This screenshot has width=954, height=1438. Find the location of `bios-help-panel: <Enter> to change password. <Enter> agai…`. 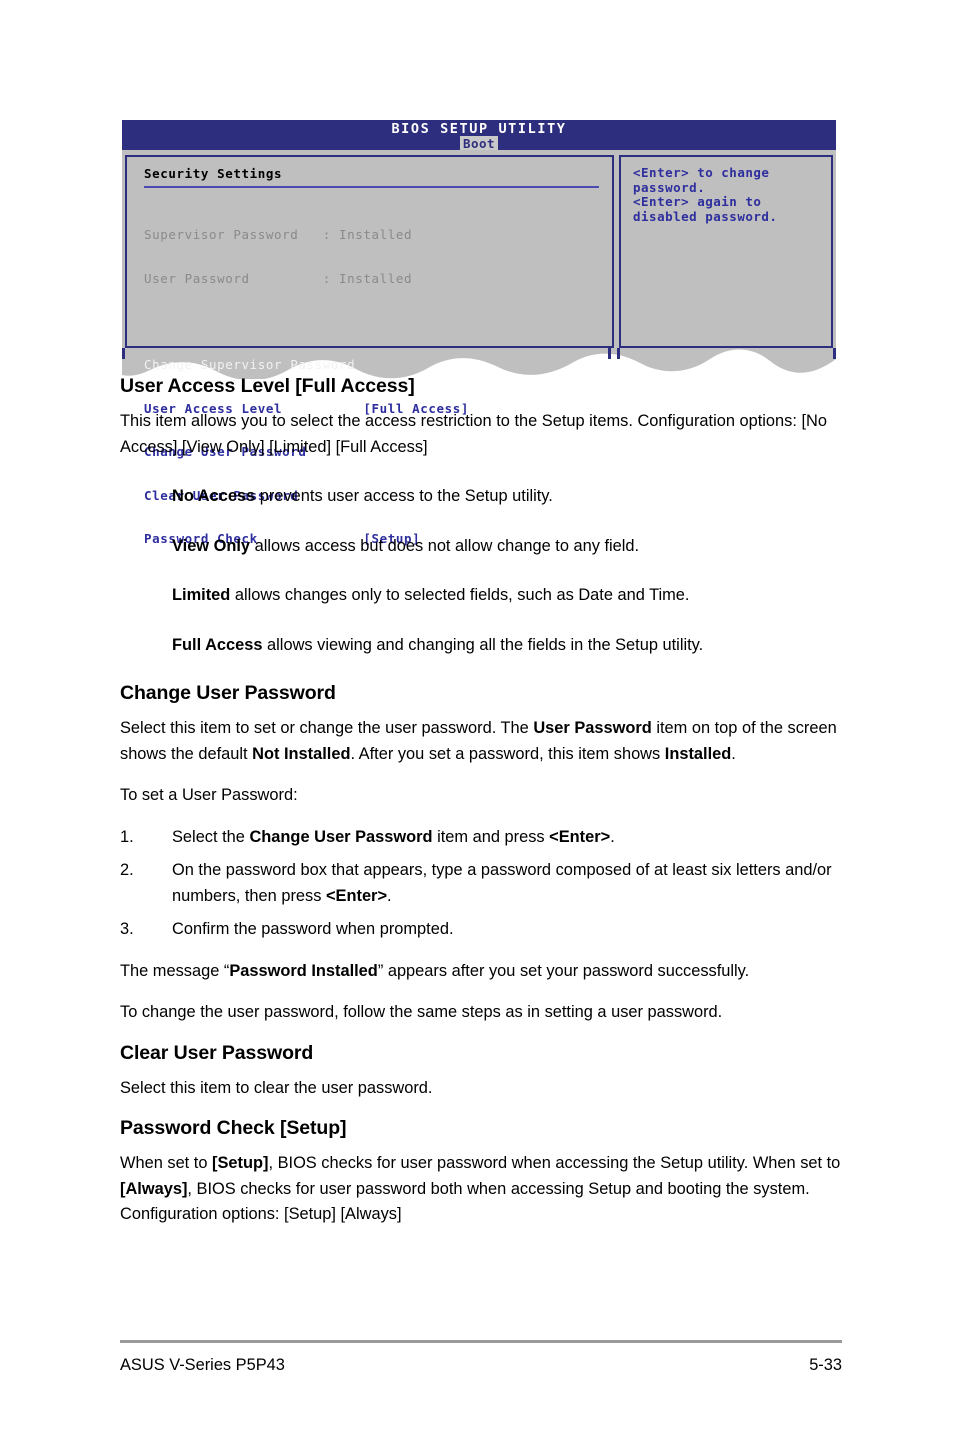

bios-help-panel: <Enter> to change password. <Enter> agai… is located at coordinates (727, 251).